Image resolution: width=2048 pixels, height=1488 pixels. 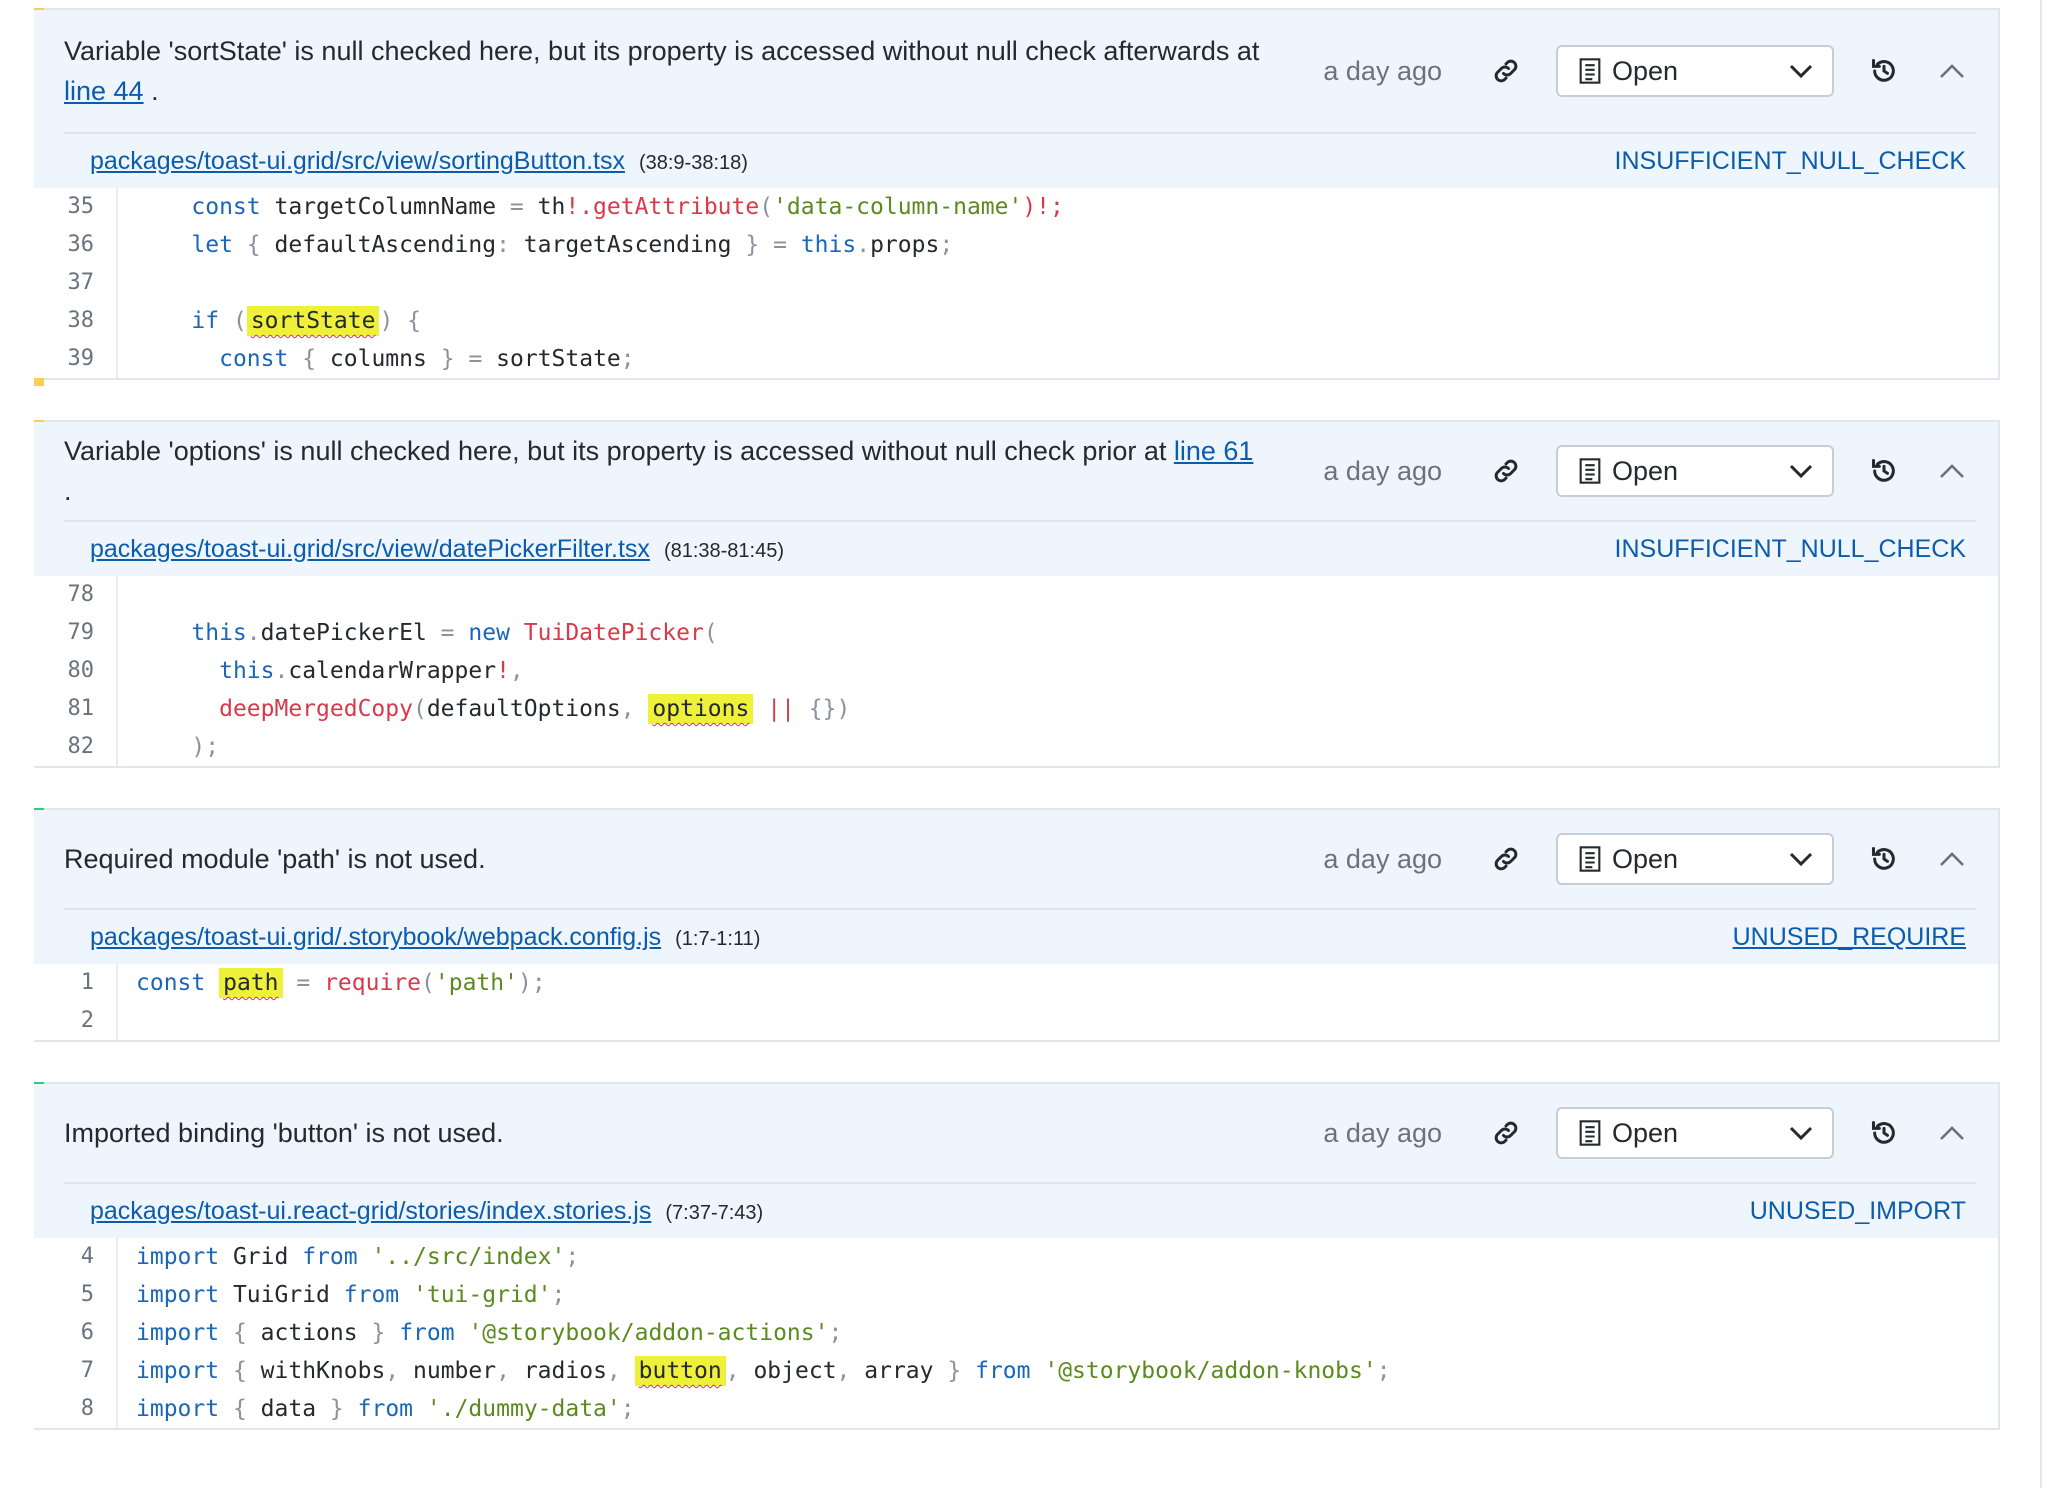 I want to click on code-line: 38 if (sortState) {, so click(x=1016, y=321).